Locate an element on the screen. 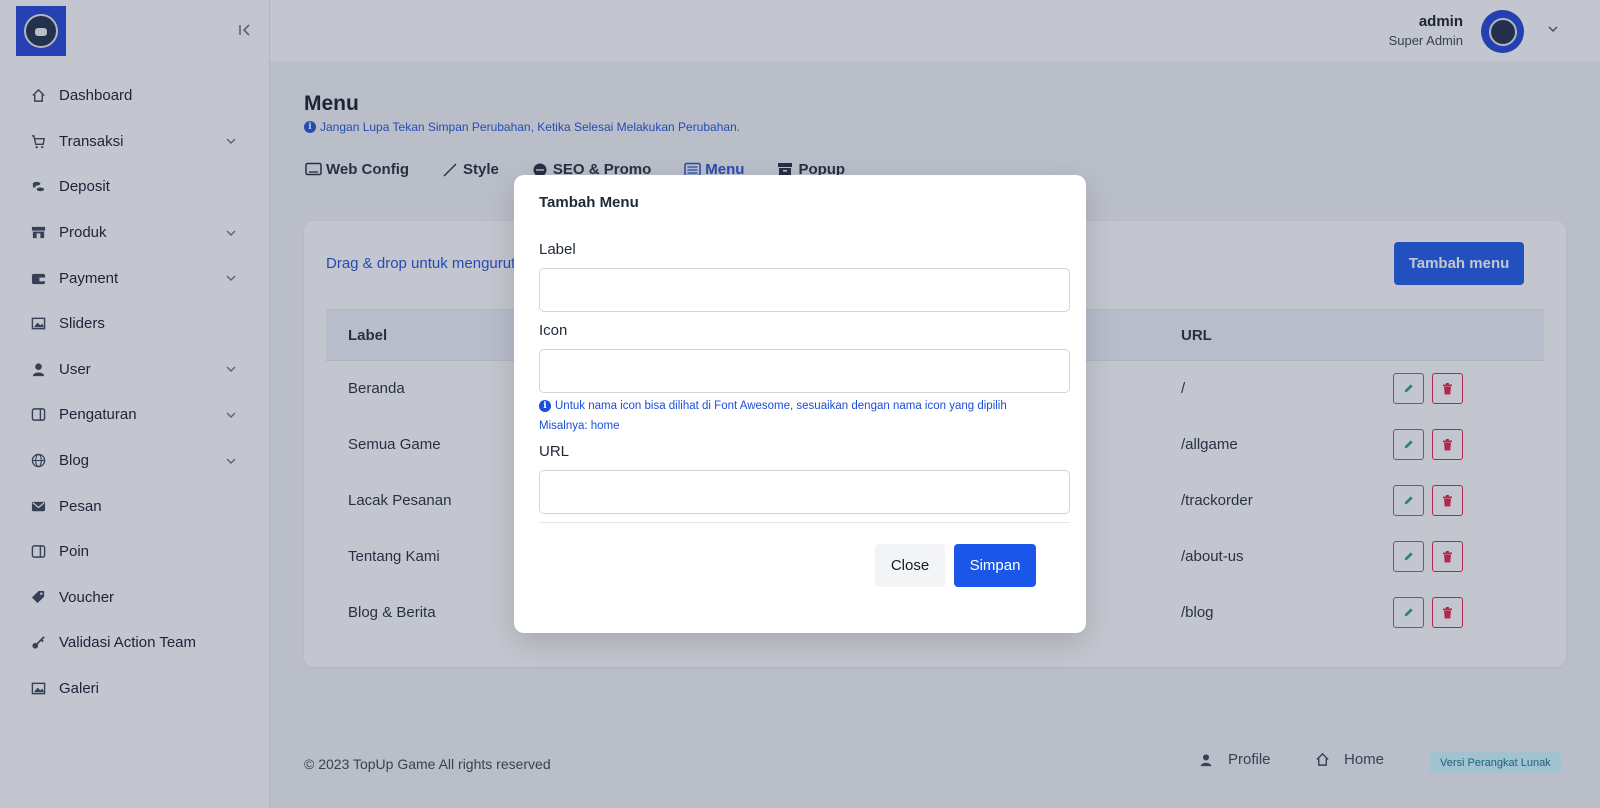 The height and width of the screenshot is (808, 1600). icon-hint-example: Misalnya: home is located at coordinates (579, 426).